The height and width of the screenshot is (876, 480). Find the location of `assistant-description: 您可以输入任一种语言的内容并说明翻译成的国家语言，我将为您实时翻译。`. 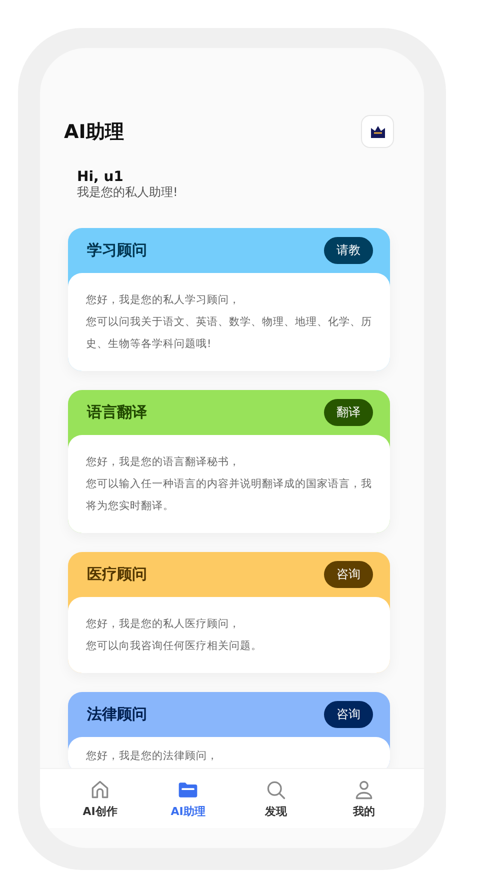

assistant-description: 您可以输入任一种语言的内容并说明翻译成的国家语言，我将为您实时翻译。 is located at coordinates (229, 495).